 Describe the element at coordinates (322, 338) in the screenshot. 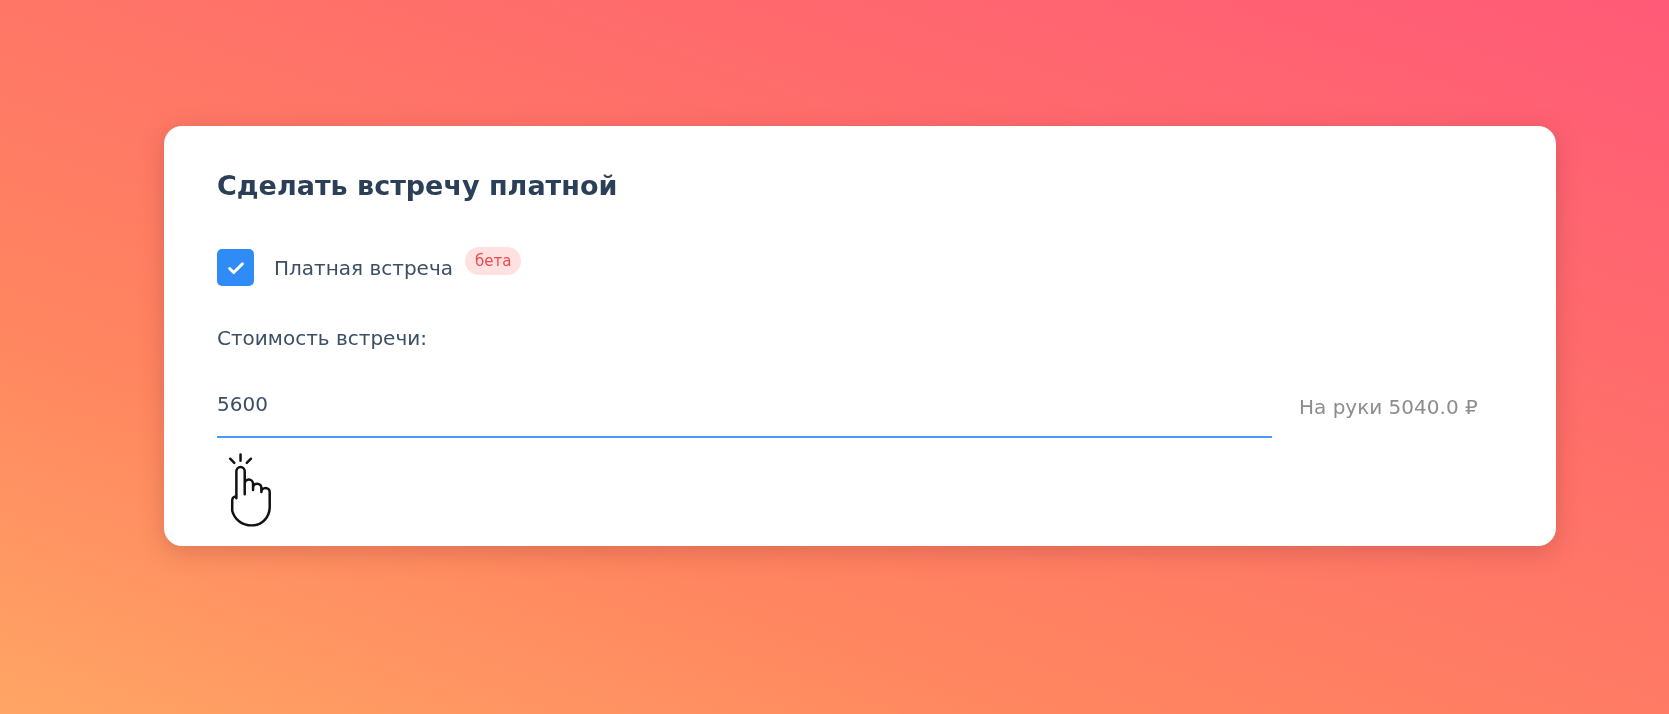

I see `field-label: Стоимость встречи:` at that location.